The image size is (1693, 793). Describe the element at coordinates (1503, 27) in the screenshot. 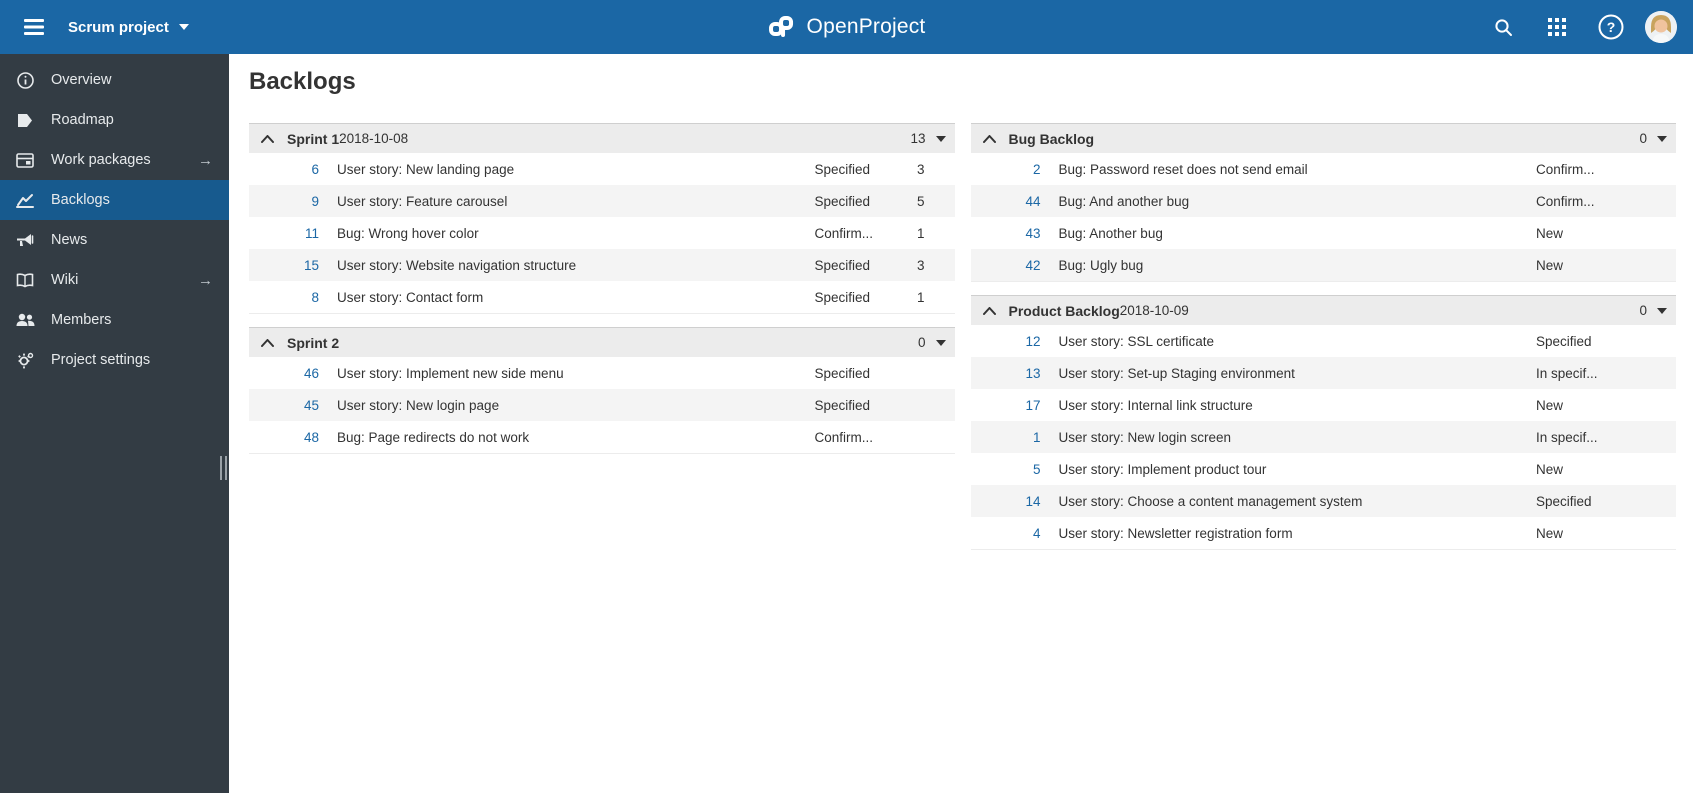

I see `search-icon` at that location.